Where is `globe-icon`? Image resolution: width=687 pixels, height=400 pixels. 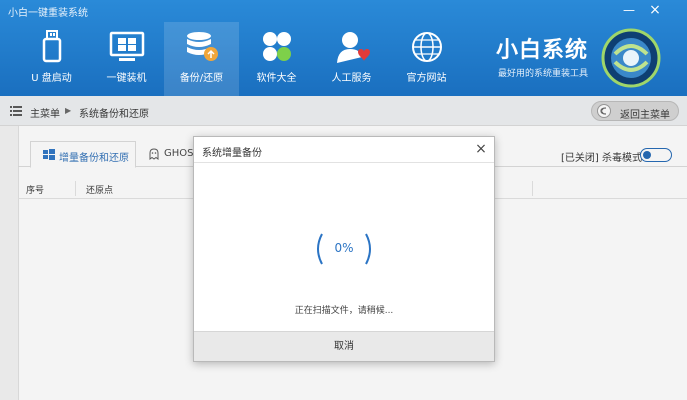 globe-icon is located at coordinates (427, 47).